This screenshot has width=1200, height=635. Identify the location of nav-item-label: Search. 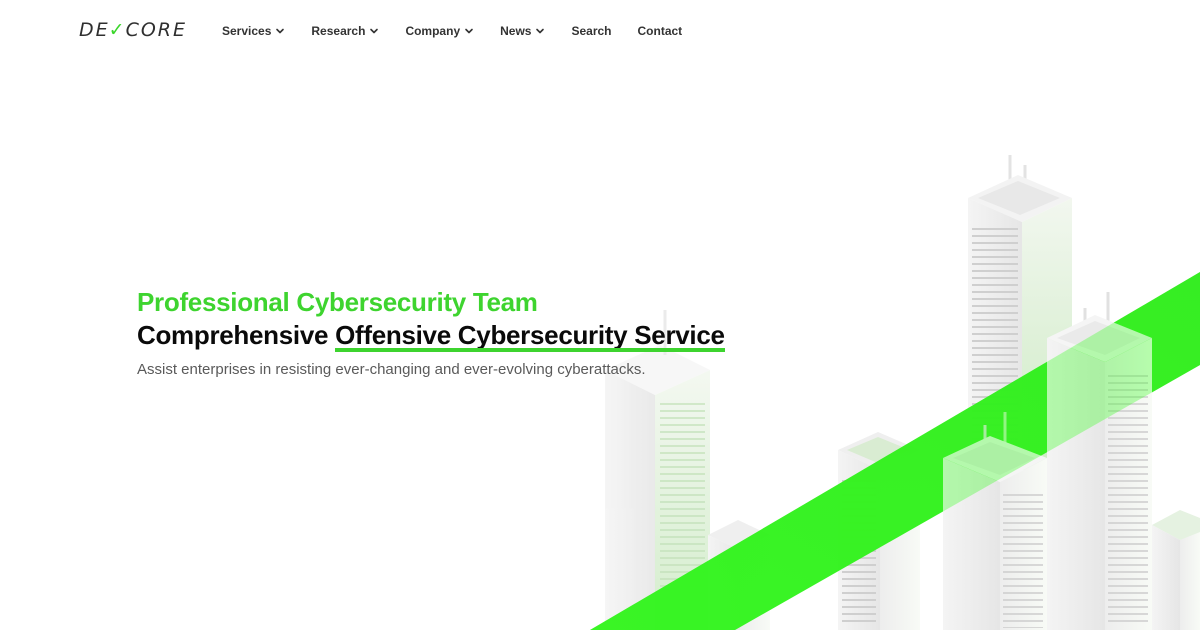
(591, 31).